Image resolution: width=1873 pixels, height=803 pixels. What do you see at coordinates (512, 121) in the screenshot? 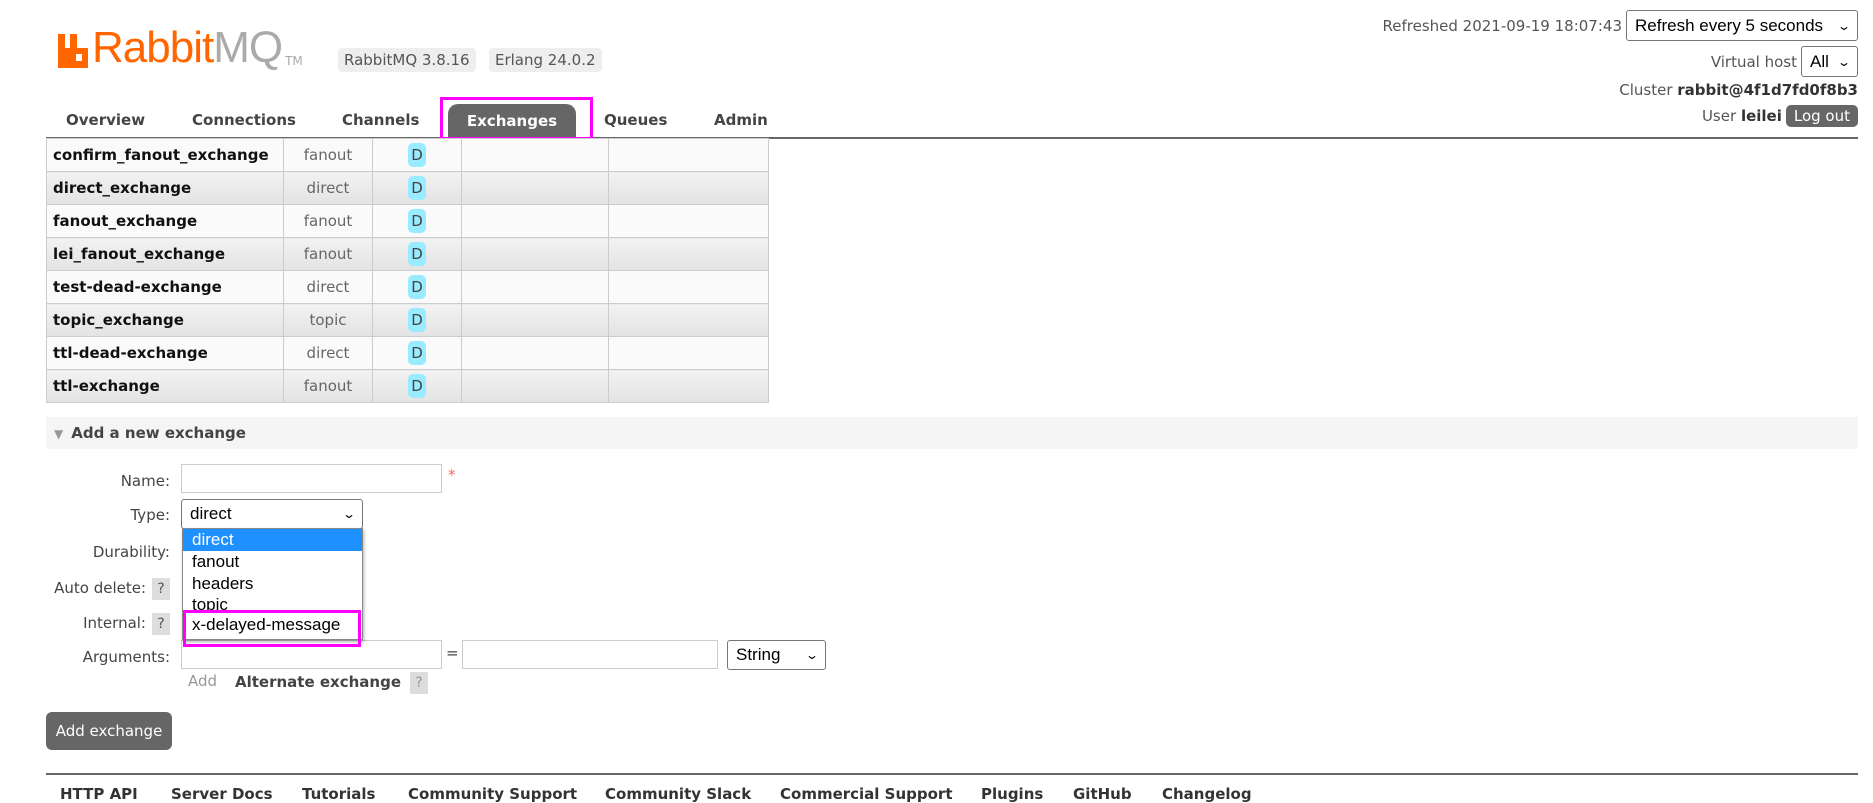
I see `tab-exchanges: Exchanges` at bounding box center [512, 121].